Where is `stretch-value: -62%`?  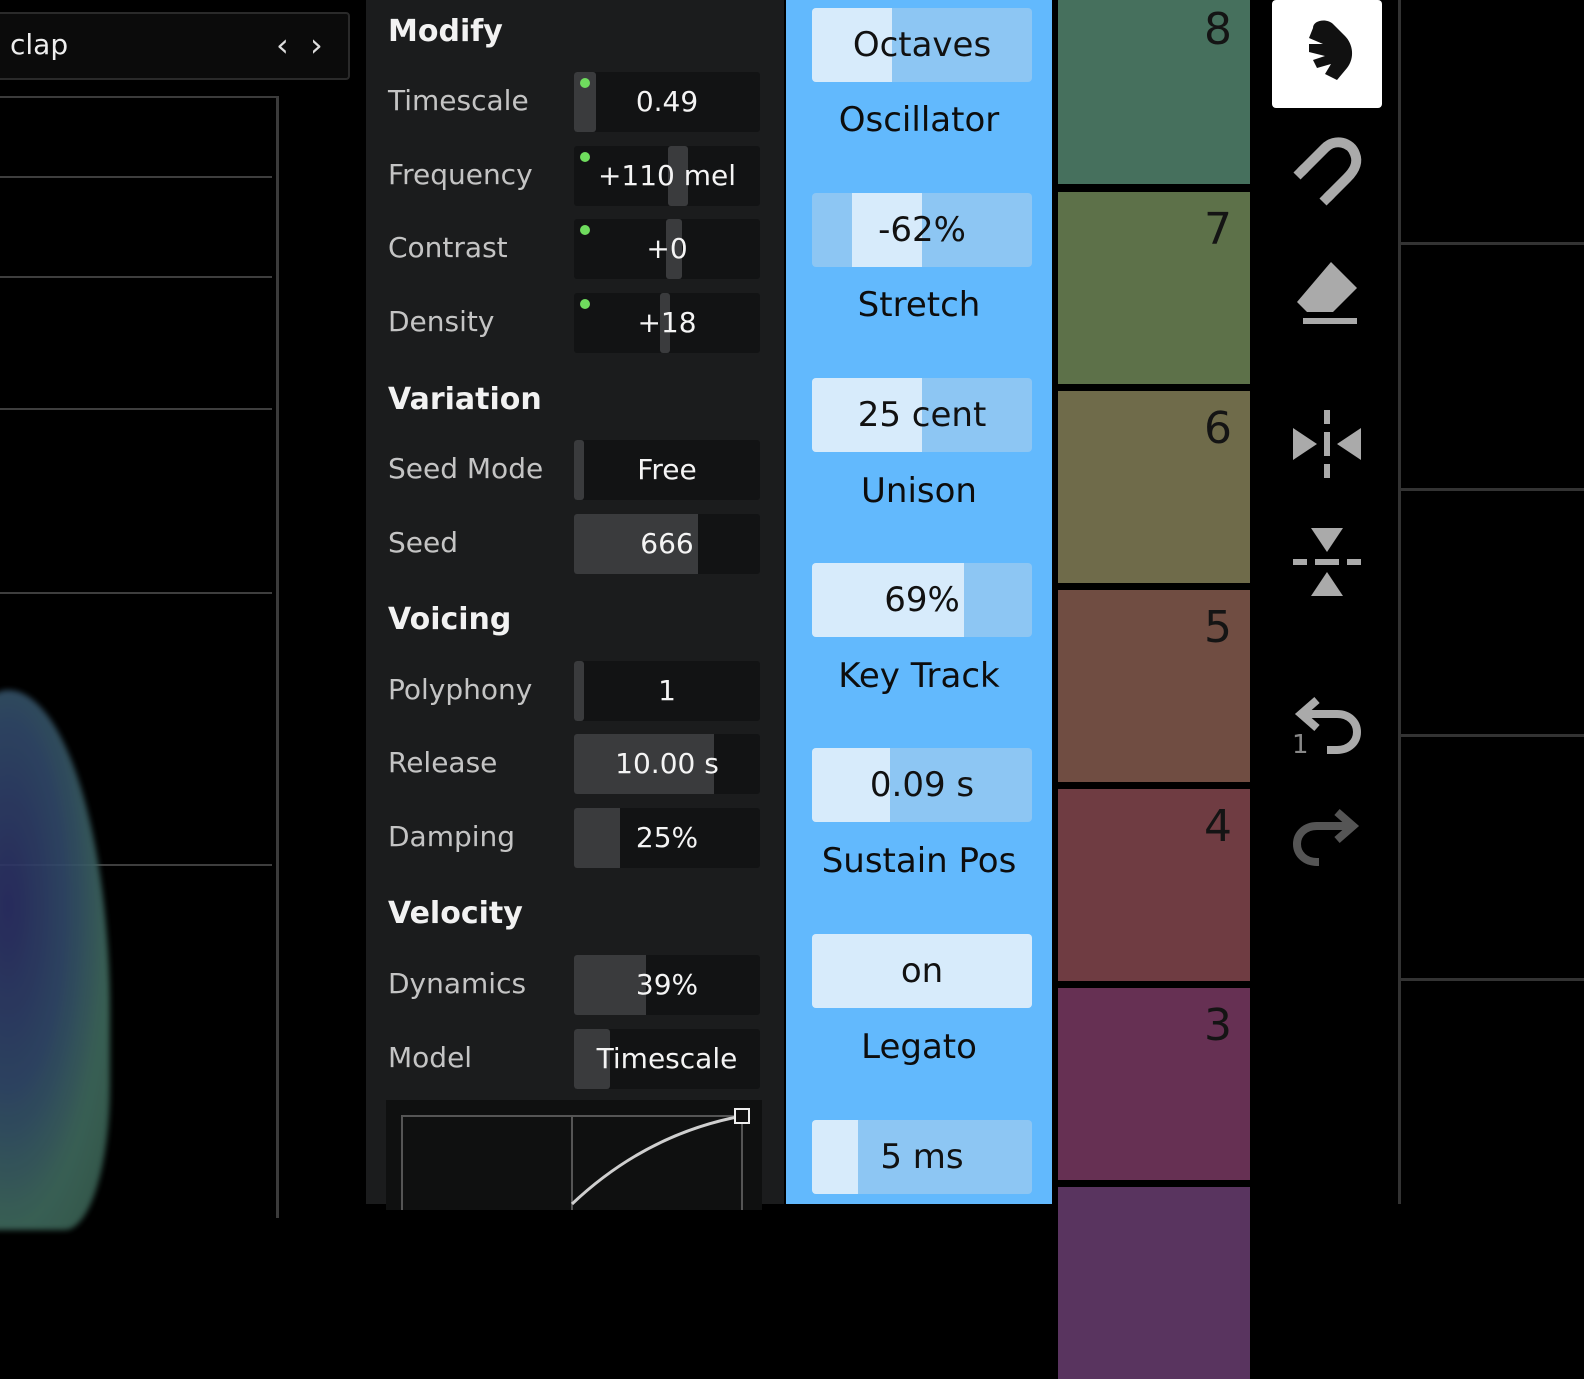
stretch-value: -62% is located at coordinates (922, 230).